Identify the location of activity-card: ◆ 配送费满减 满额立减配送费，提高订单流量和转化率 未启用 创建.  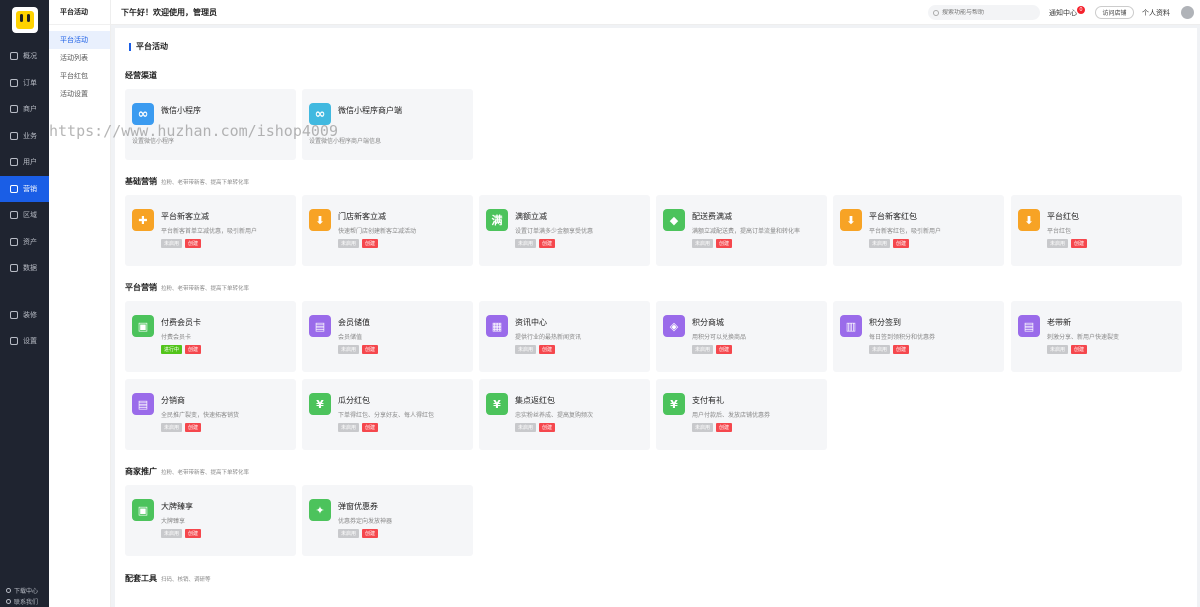
(741, 230).